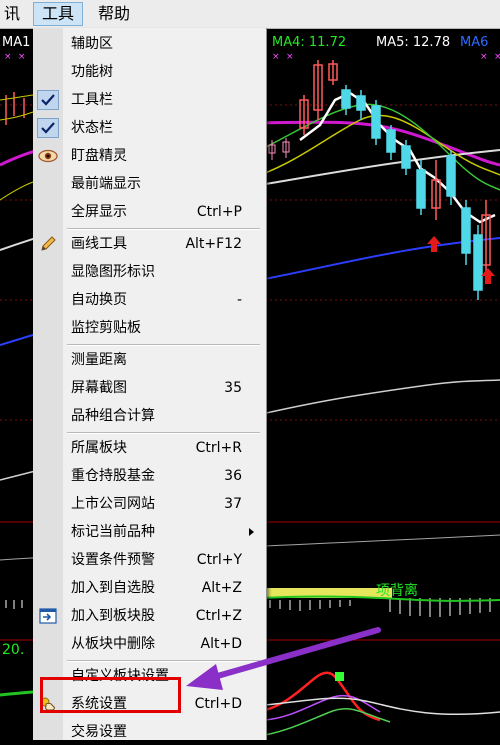 The height and width of the screenshot is (745, 500). Describe the element at coordinates (149, 184) in the screenshot. I see `menu-item-always-on-top: 最前端显示` at that location.